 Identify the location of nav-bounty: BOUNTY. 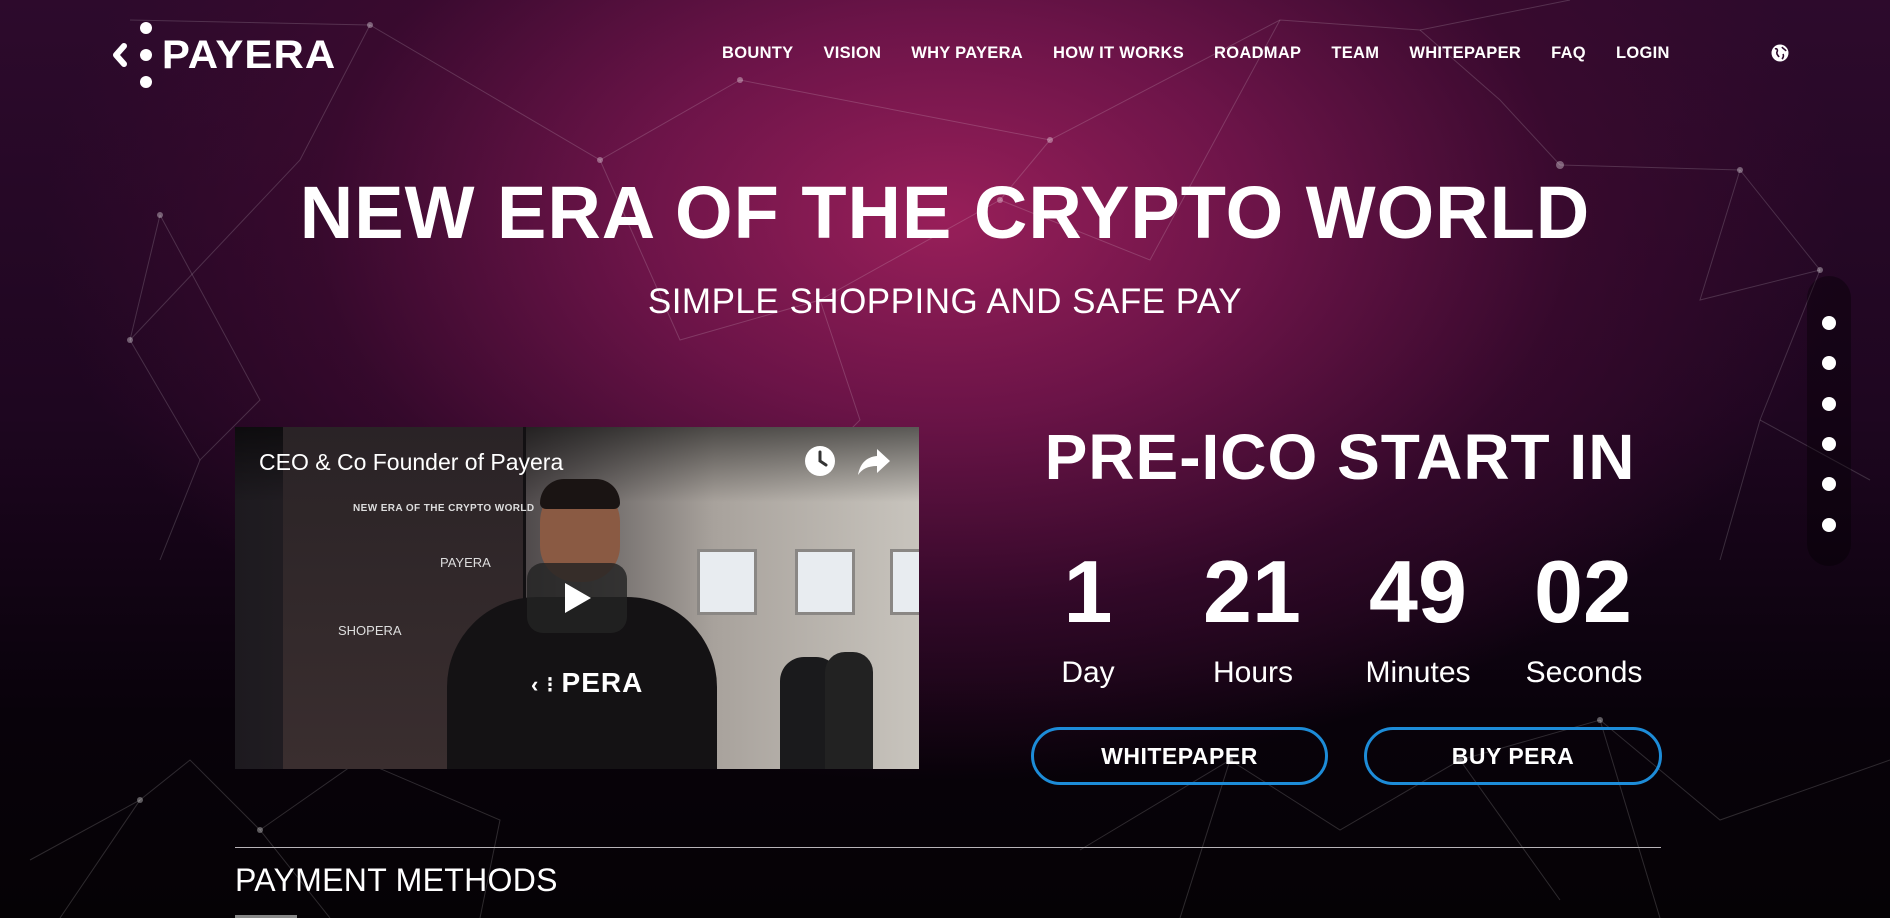
(757, 53).